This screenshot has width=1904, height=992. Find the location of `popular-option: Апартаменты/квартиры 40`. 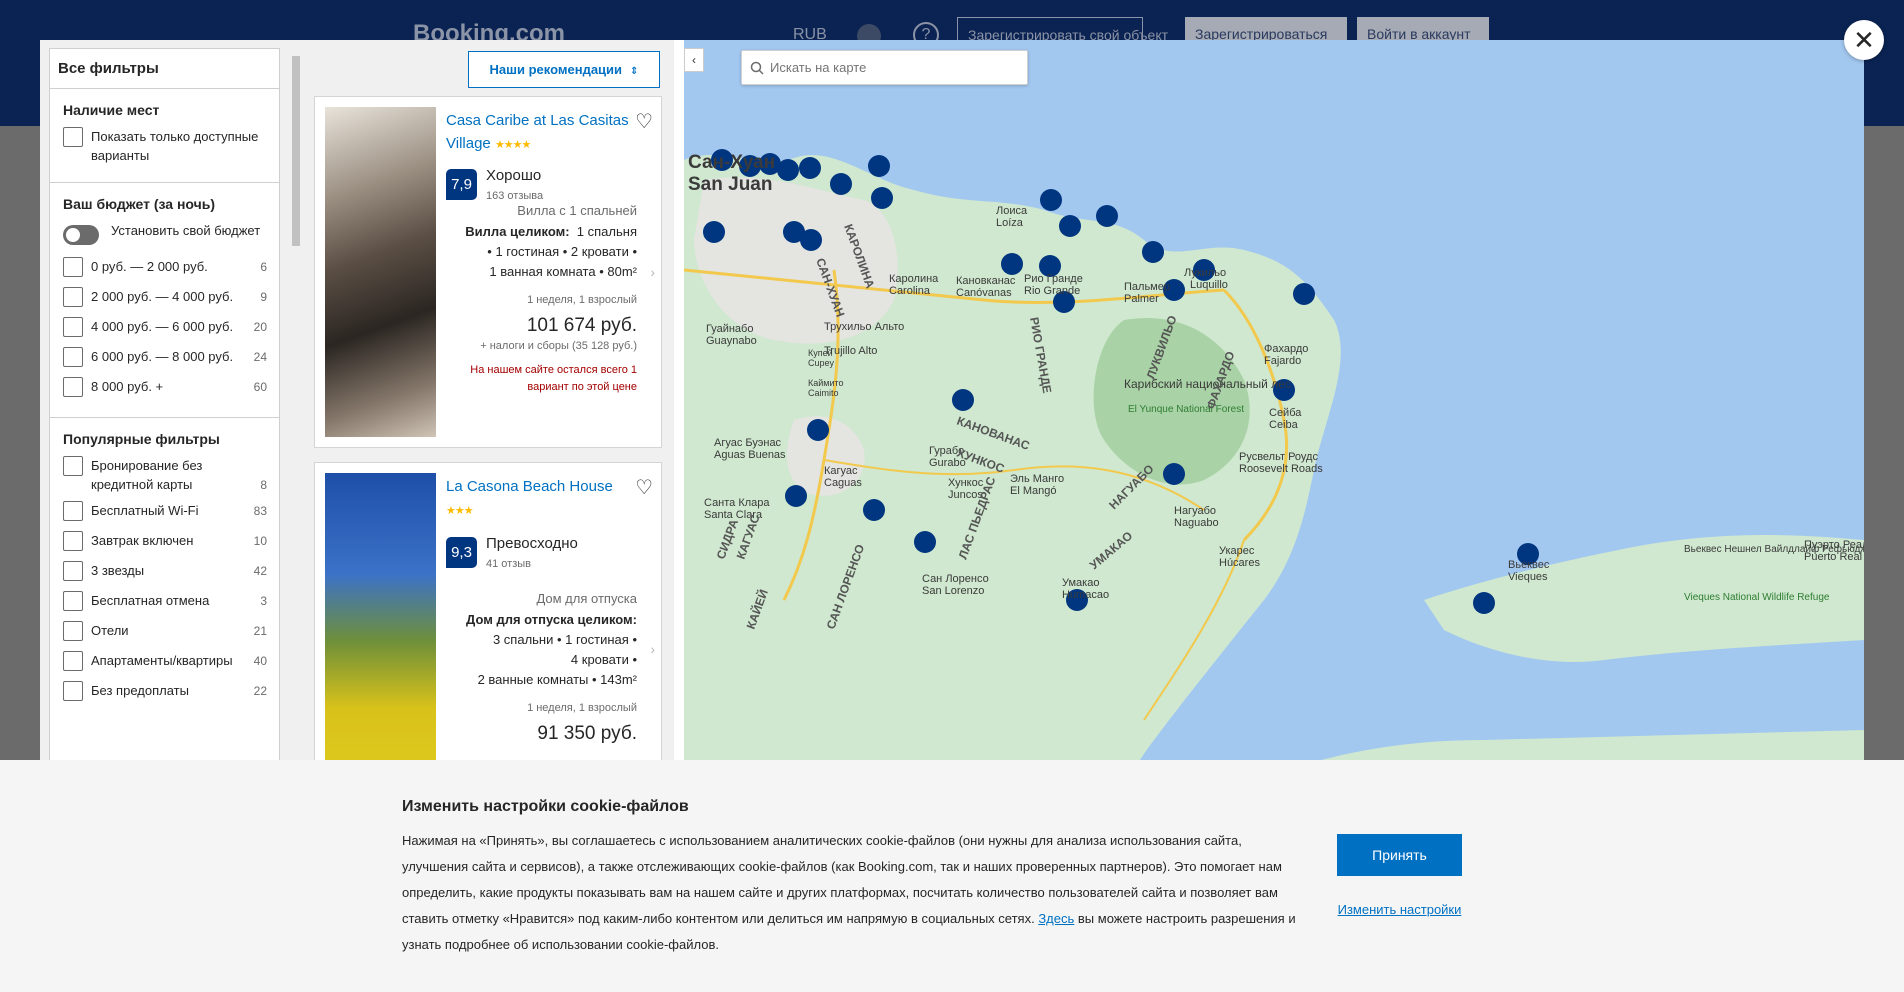

popular-option: Апартаменты/квартиры 40 is located at coordinates (165, 662).